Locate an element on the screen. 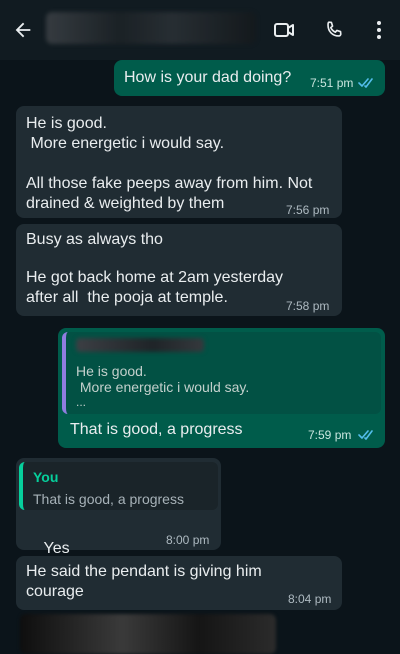 This screenshot has width=400, height=654. video-camera-icon is located at coordinates (284, 30).